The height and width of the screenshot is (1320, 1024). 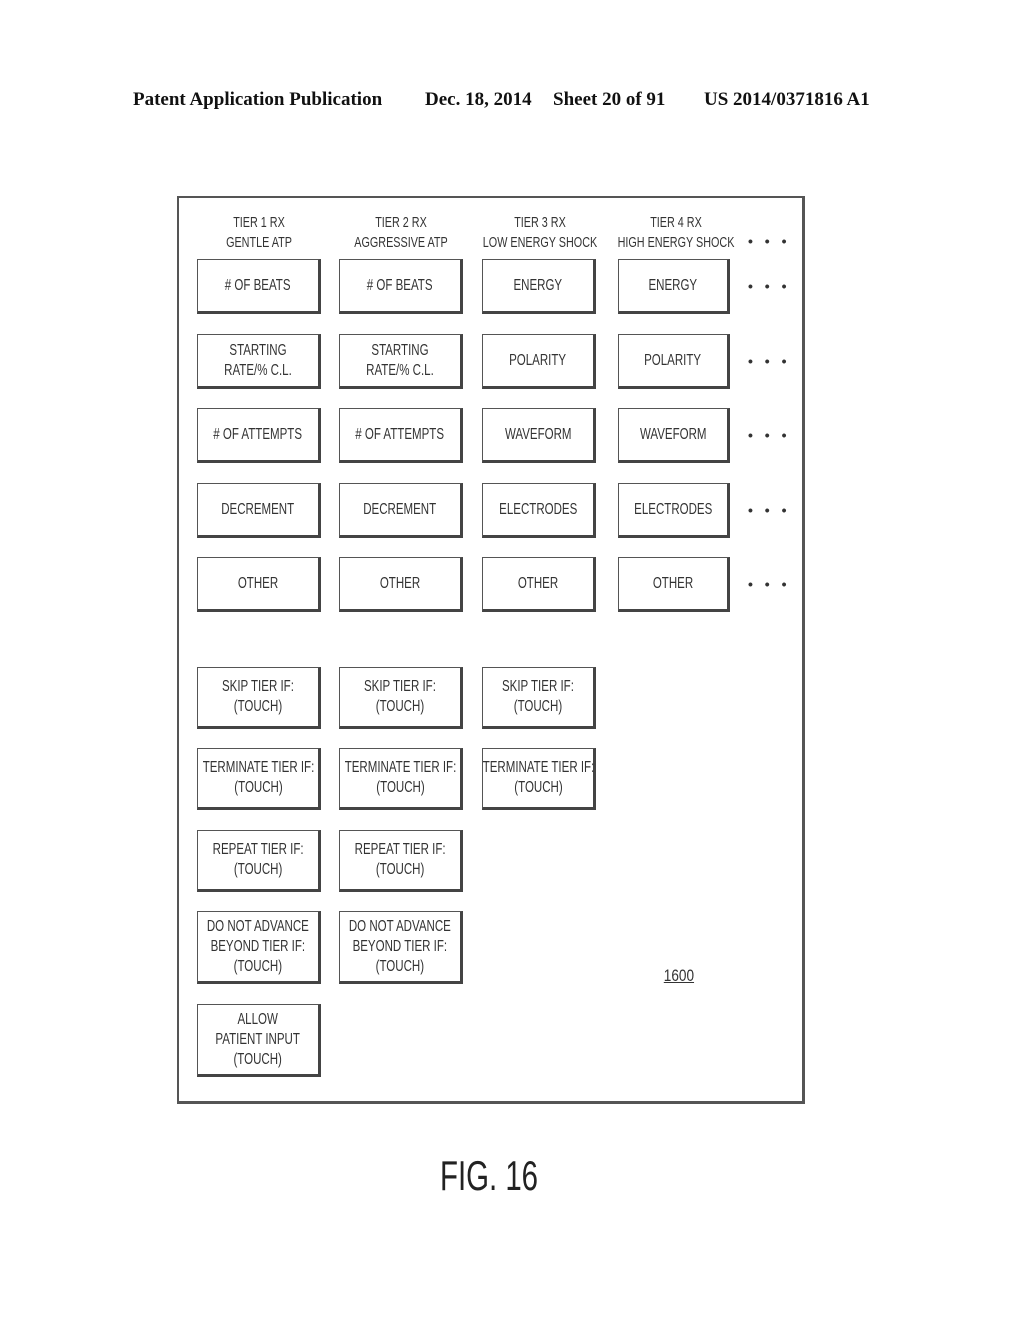 I want to click on patent-number: US 2014/0371816 A1, so click(x=787, y=99).